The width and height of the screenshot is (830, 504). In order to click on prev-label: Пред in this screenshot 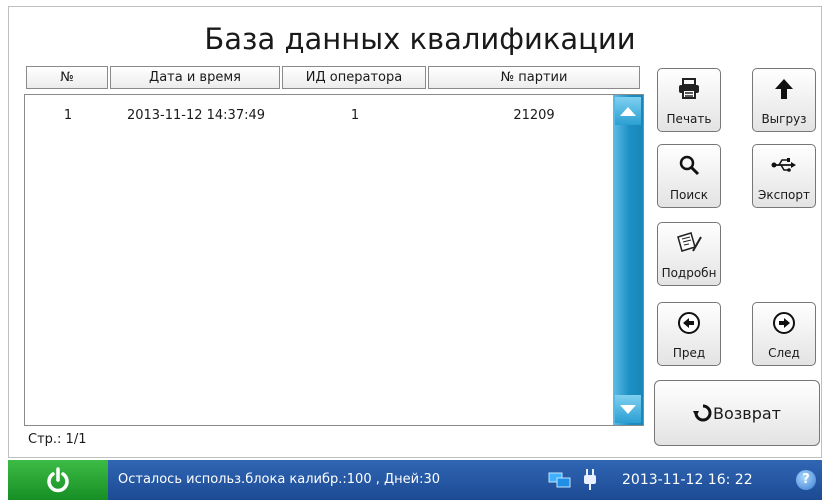, I will do `click(689, 353)`.